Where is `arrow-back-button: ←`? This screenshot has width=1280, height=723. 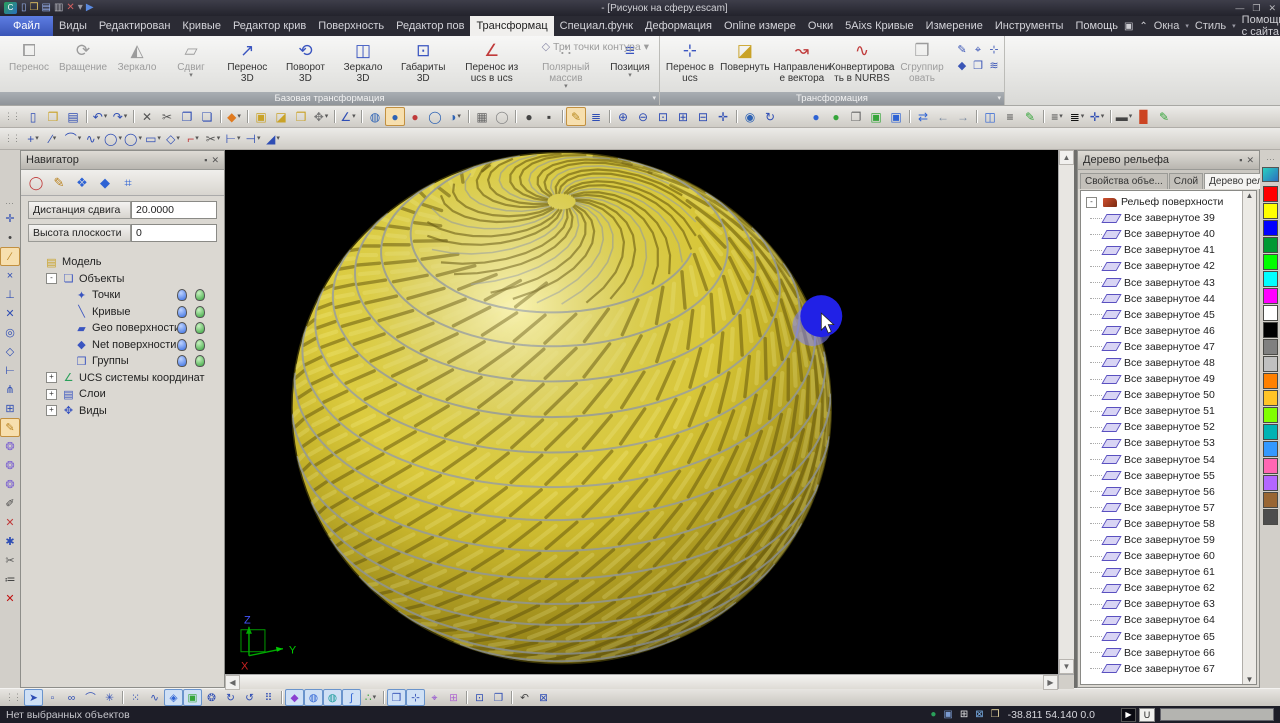
arrow-back-button: ← is located at coordinates (943, 116).